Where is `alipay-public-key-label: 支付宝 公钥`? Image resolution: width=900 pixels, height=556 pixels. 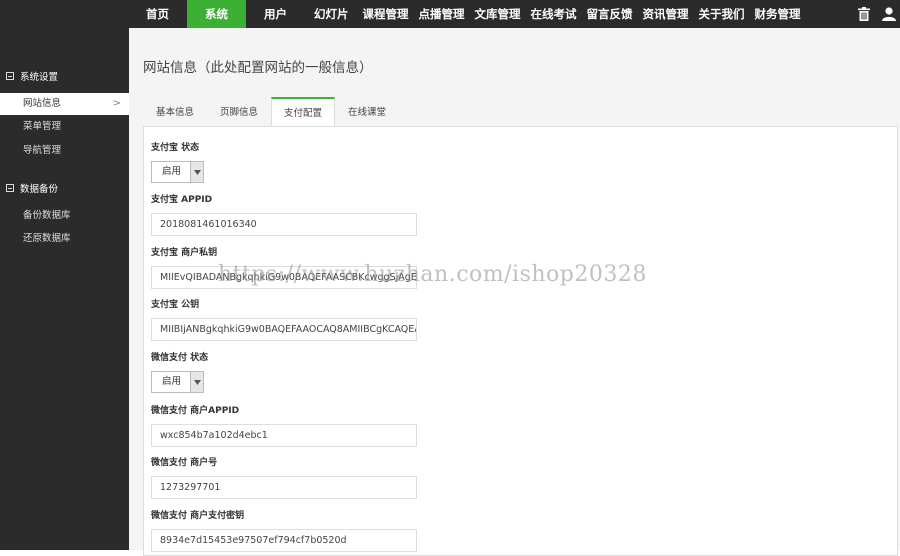 alipay-public-key-label: 支付宝 公钥 is located at coordinates (175, 305).